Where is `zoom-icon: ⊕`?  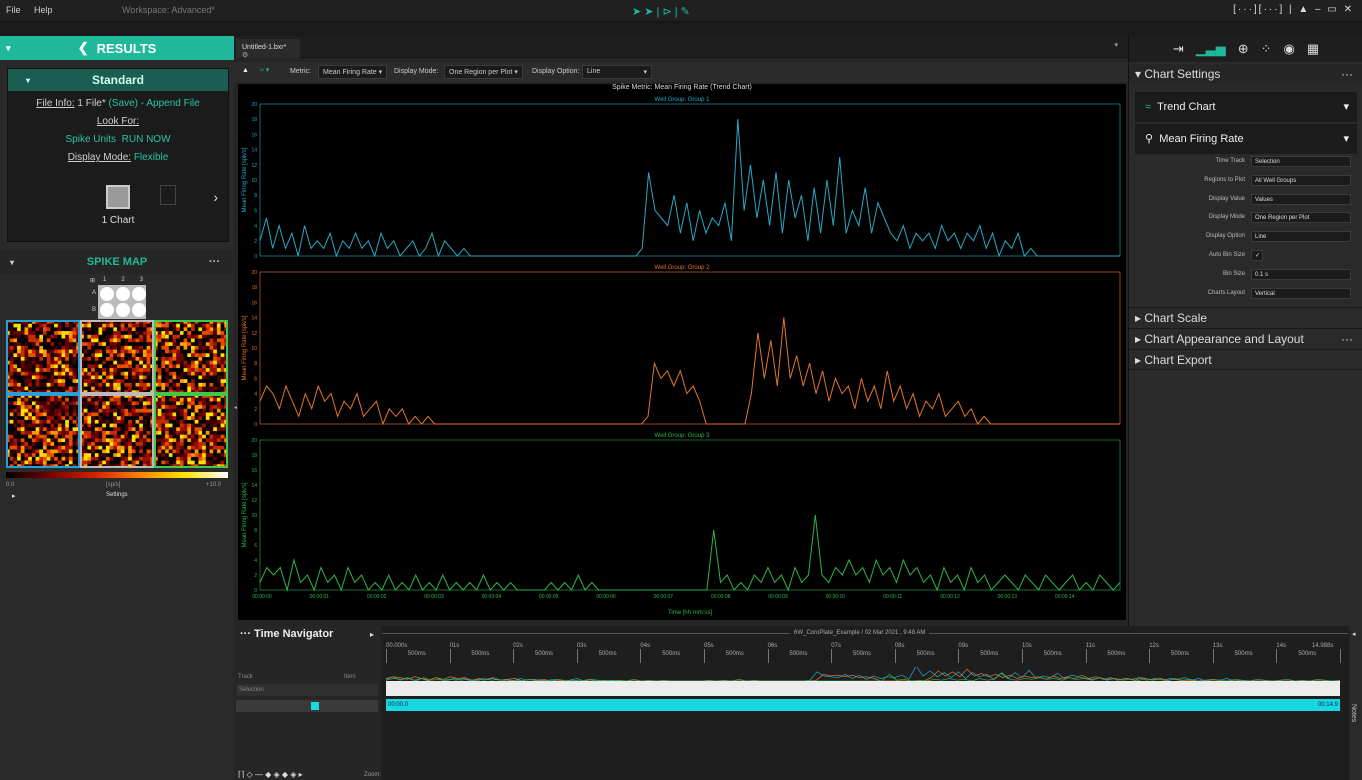
zoom-icon: ⊕ is located at coordinates (1243, 49).